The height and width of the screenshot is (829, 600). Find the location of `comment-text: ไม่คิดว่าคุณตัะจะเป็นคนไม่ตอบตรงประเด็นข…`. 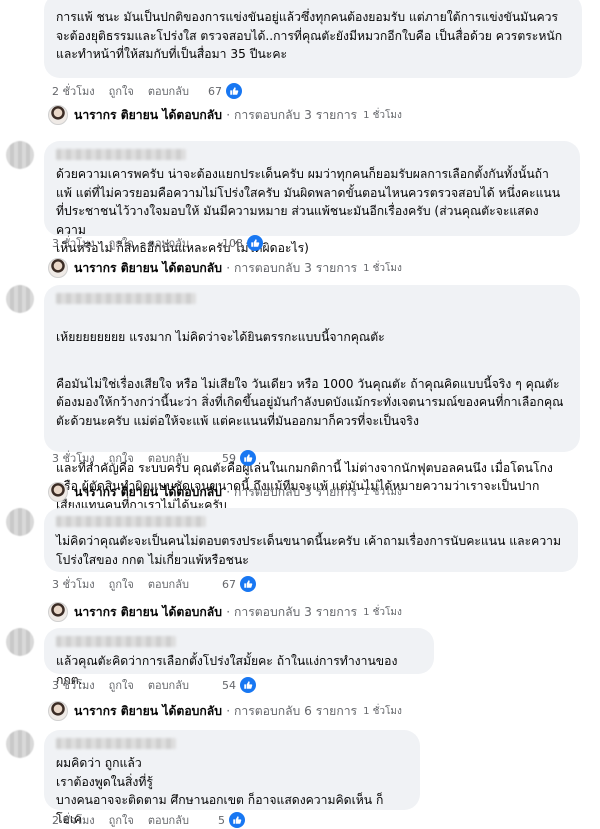

comment-text: ไม่คิดว่าคุณตัะจะเป็นคนไม่ตอบตรงประเด็นข… is located at coordinates (309, 550).